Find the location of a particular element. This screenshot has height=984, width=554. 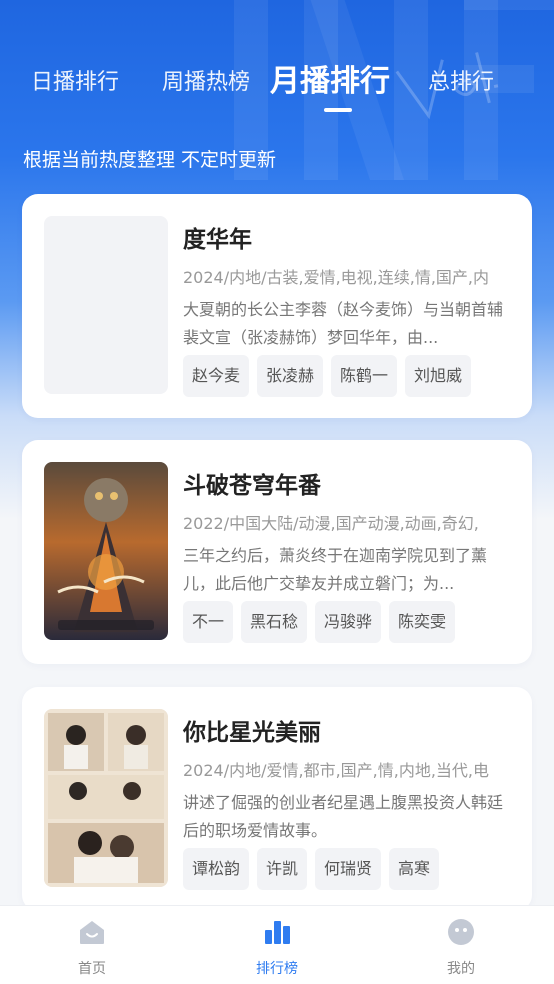

cast-tag: 许凯 is located at coordinates (282, 869).